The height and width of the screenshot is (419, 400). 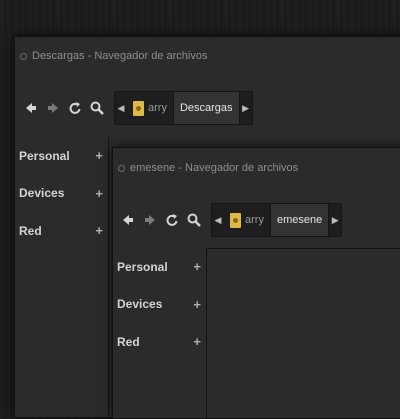 I want to click on path-segment-label: Descargas, so click(x=206, y=108).